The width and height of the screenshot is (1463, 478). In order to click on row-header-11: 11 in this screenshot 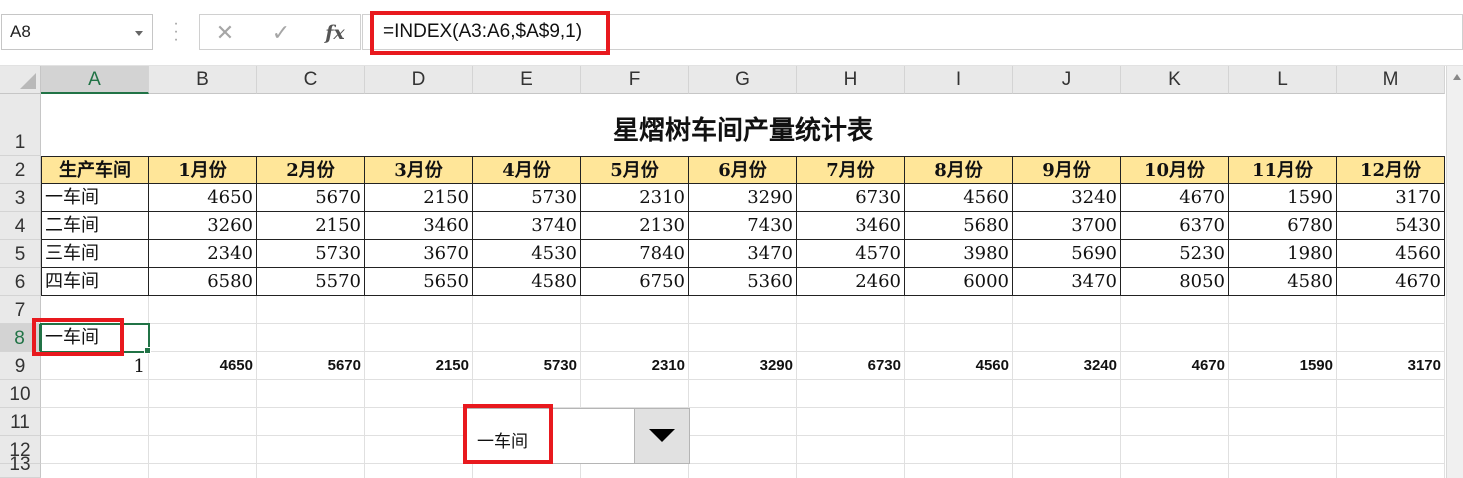, I will do `click(20, 422)`.